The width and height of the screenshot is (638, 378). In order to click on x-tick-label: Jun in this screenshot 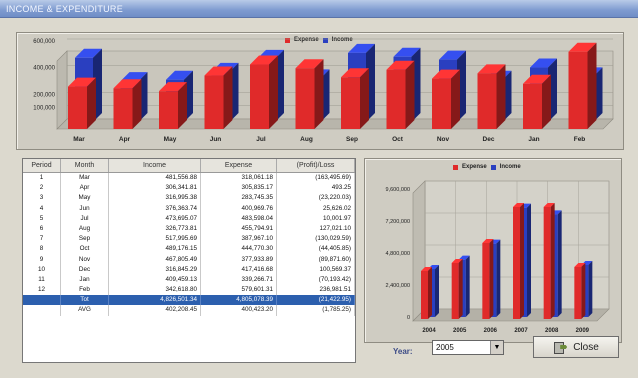, I will do `click(216, 139)`.